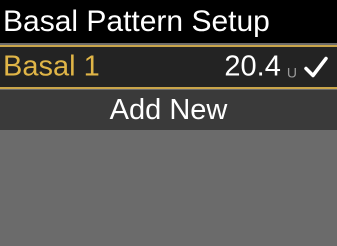  What do you see at coordinates (51, 66) in the screenshot?
I see `pattern-name: Basal 1` at bounding box center [51, 66].